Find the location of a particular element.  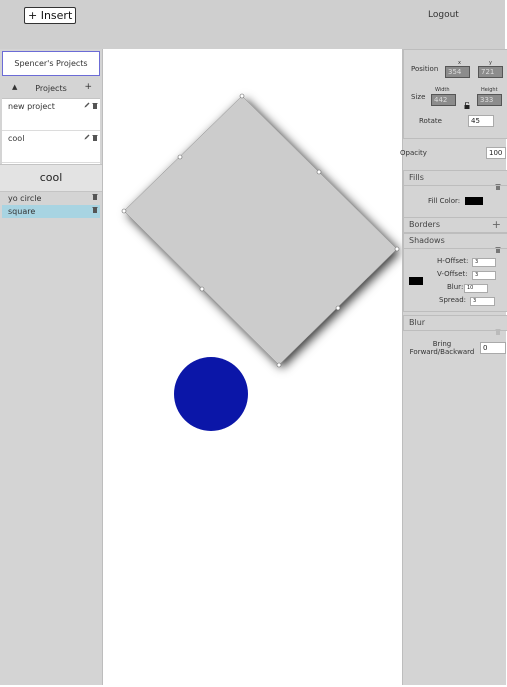

layer-order-row: Bring Forward/Backward 0 is located at coordinates (454, 349).